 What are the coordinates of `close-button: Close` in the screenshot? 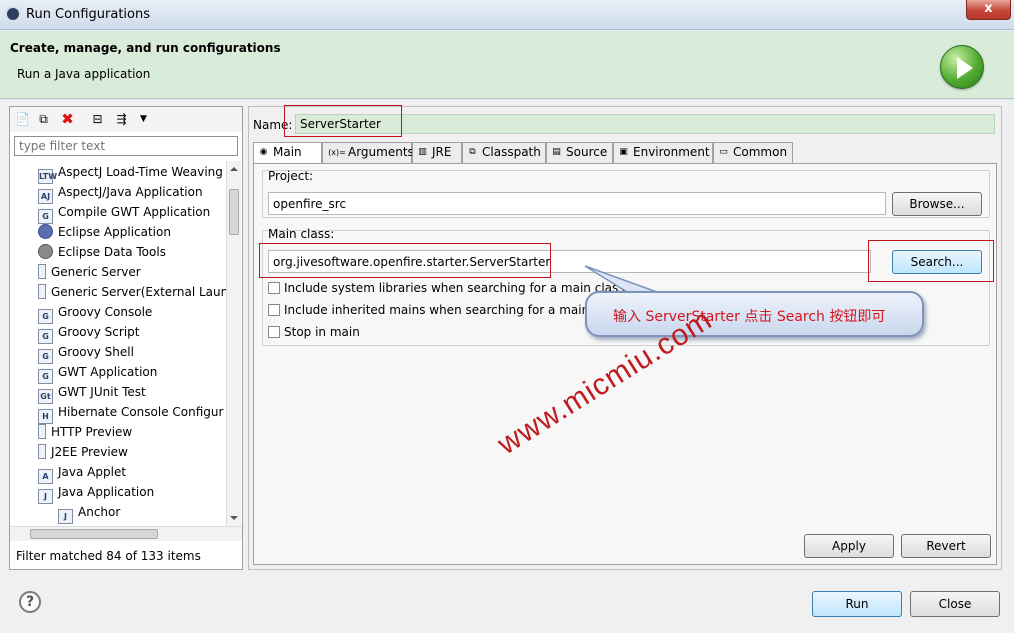 It's located at (955, 604).